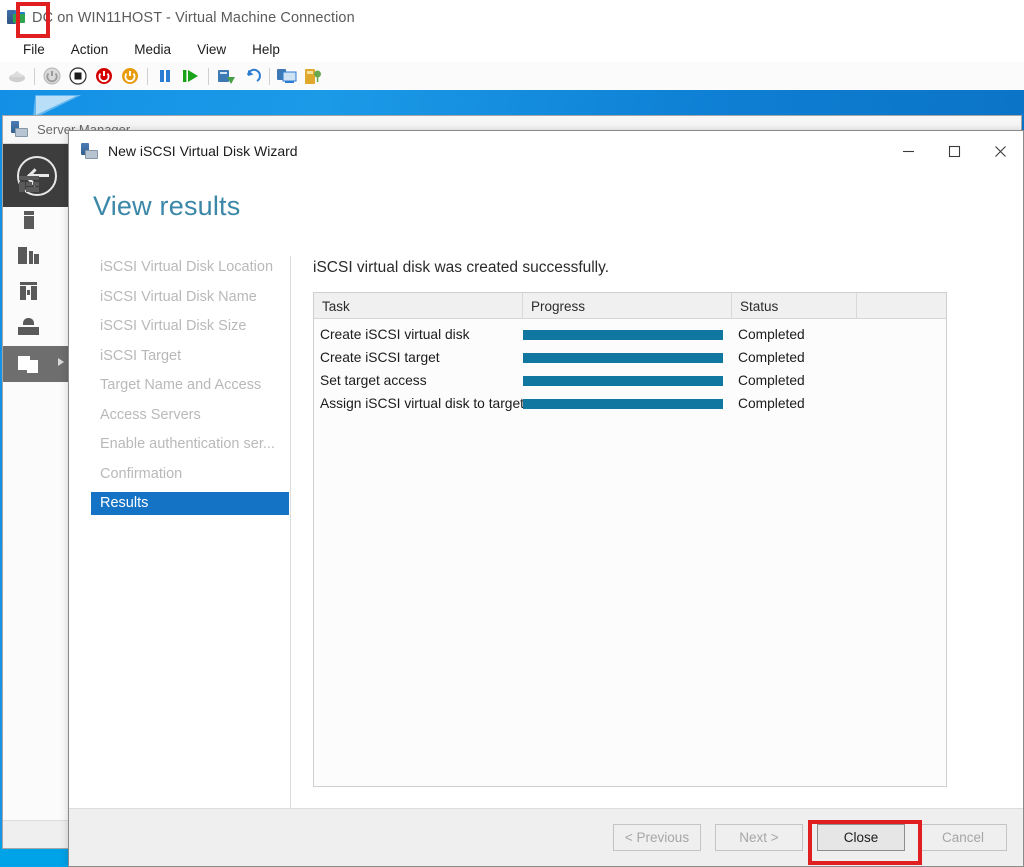  Describe the element at coordinates (130, 76) in the screenshot. I see `start-icon` at that location.